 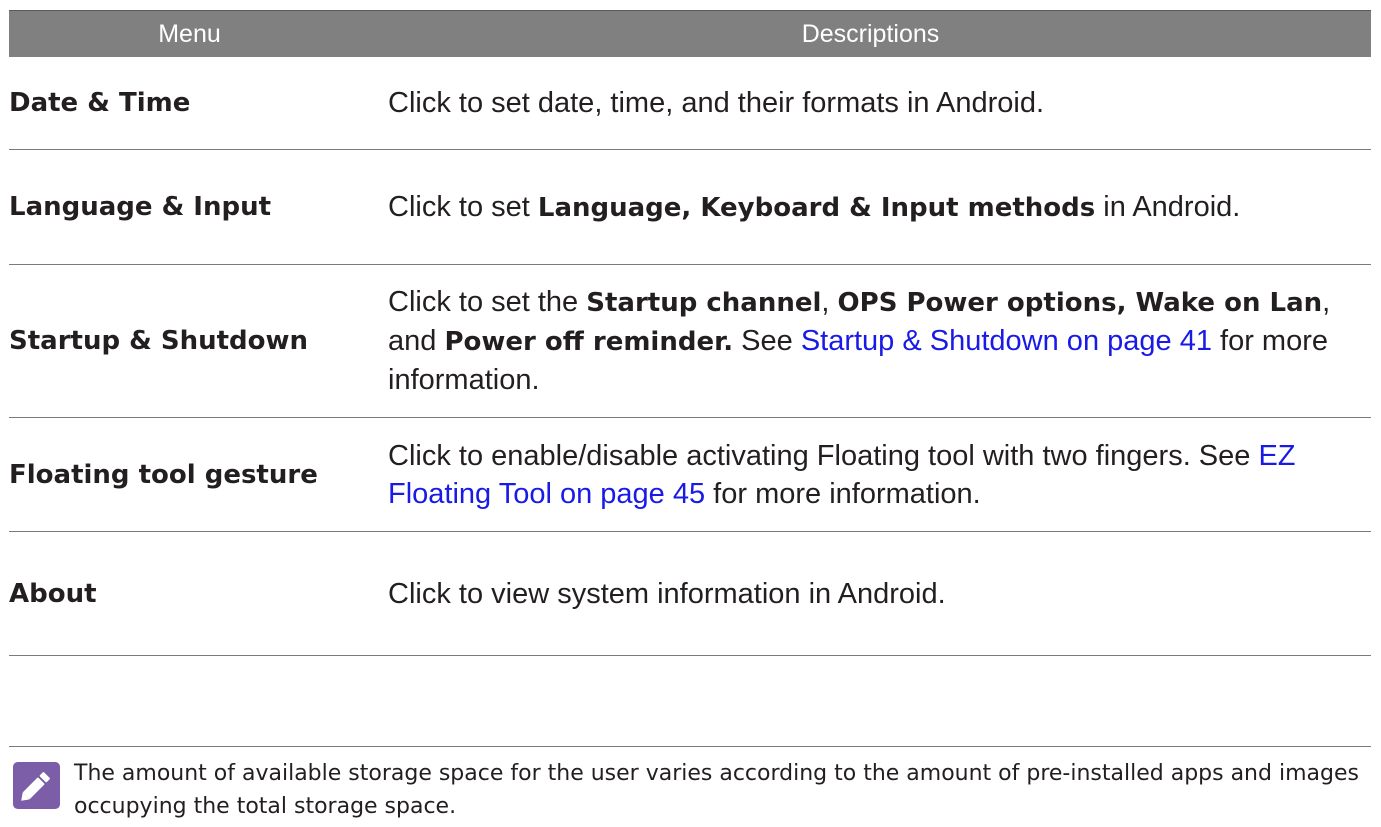 What do you see at coordinates (767, 341) in the screenshot?
I see `desc-text: See` at bounding box center [767, 341].